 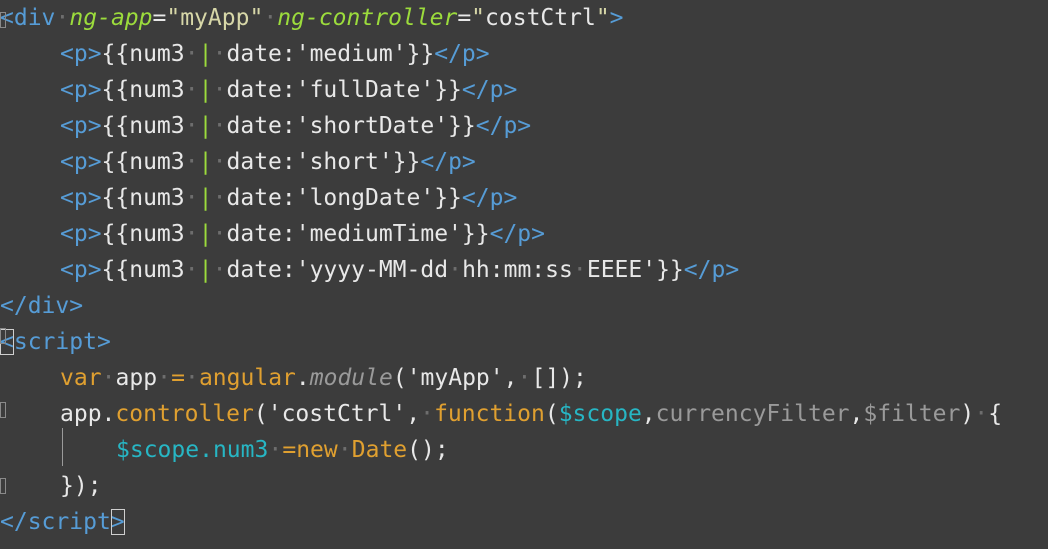 I want to click on code-token: script>, so click(x=62, y=342).